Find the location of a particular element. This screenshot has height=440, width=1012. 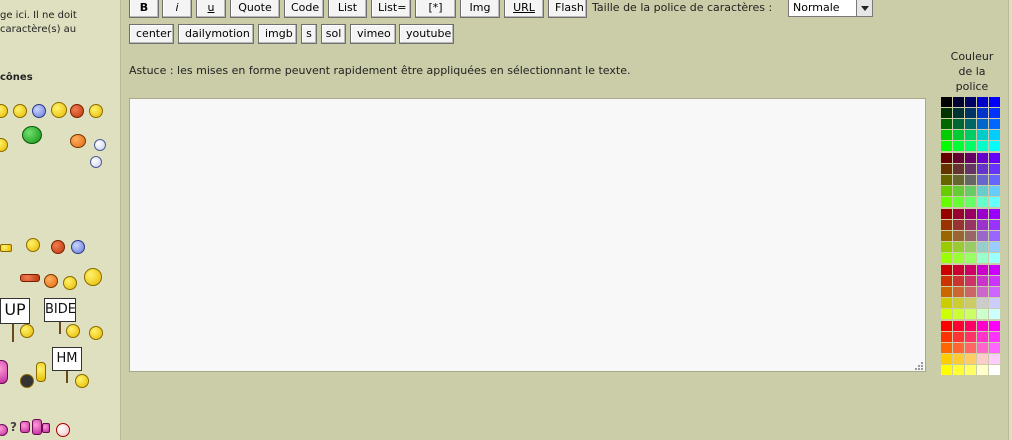

smiley-cold-icon is located at coordinates (39, 111).